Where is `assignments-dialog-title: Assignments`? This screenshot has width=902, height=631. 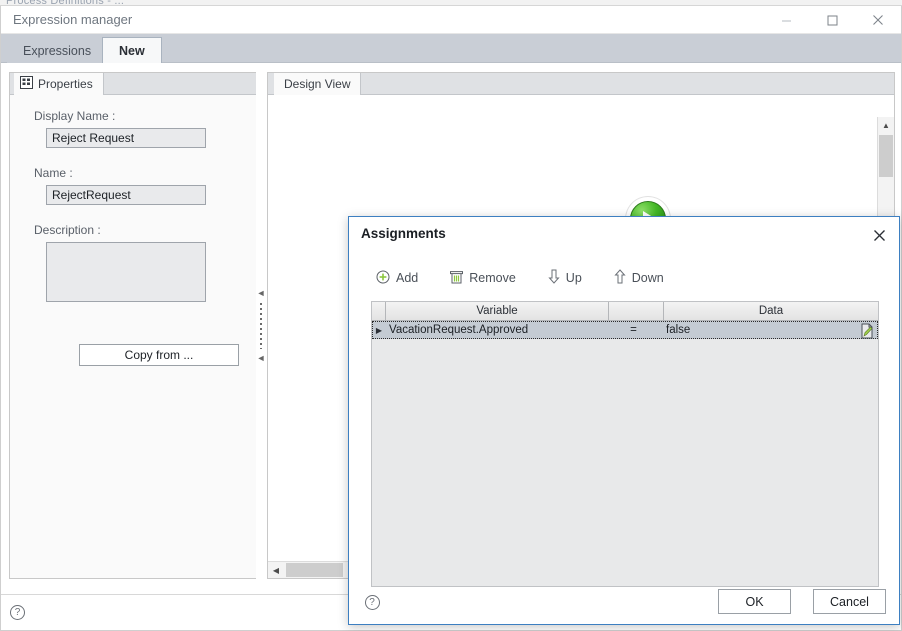
assignments-dialog-title: Assignments is located at coordinates (403, 233).